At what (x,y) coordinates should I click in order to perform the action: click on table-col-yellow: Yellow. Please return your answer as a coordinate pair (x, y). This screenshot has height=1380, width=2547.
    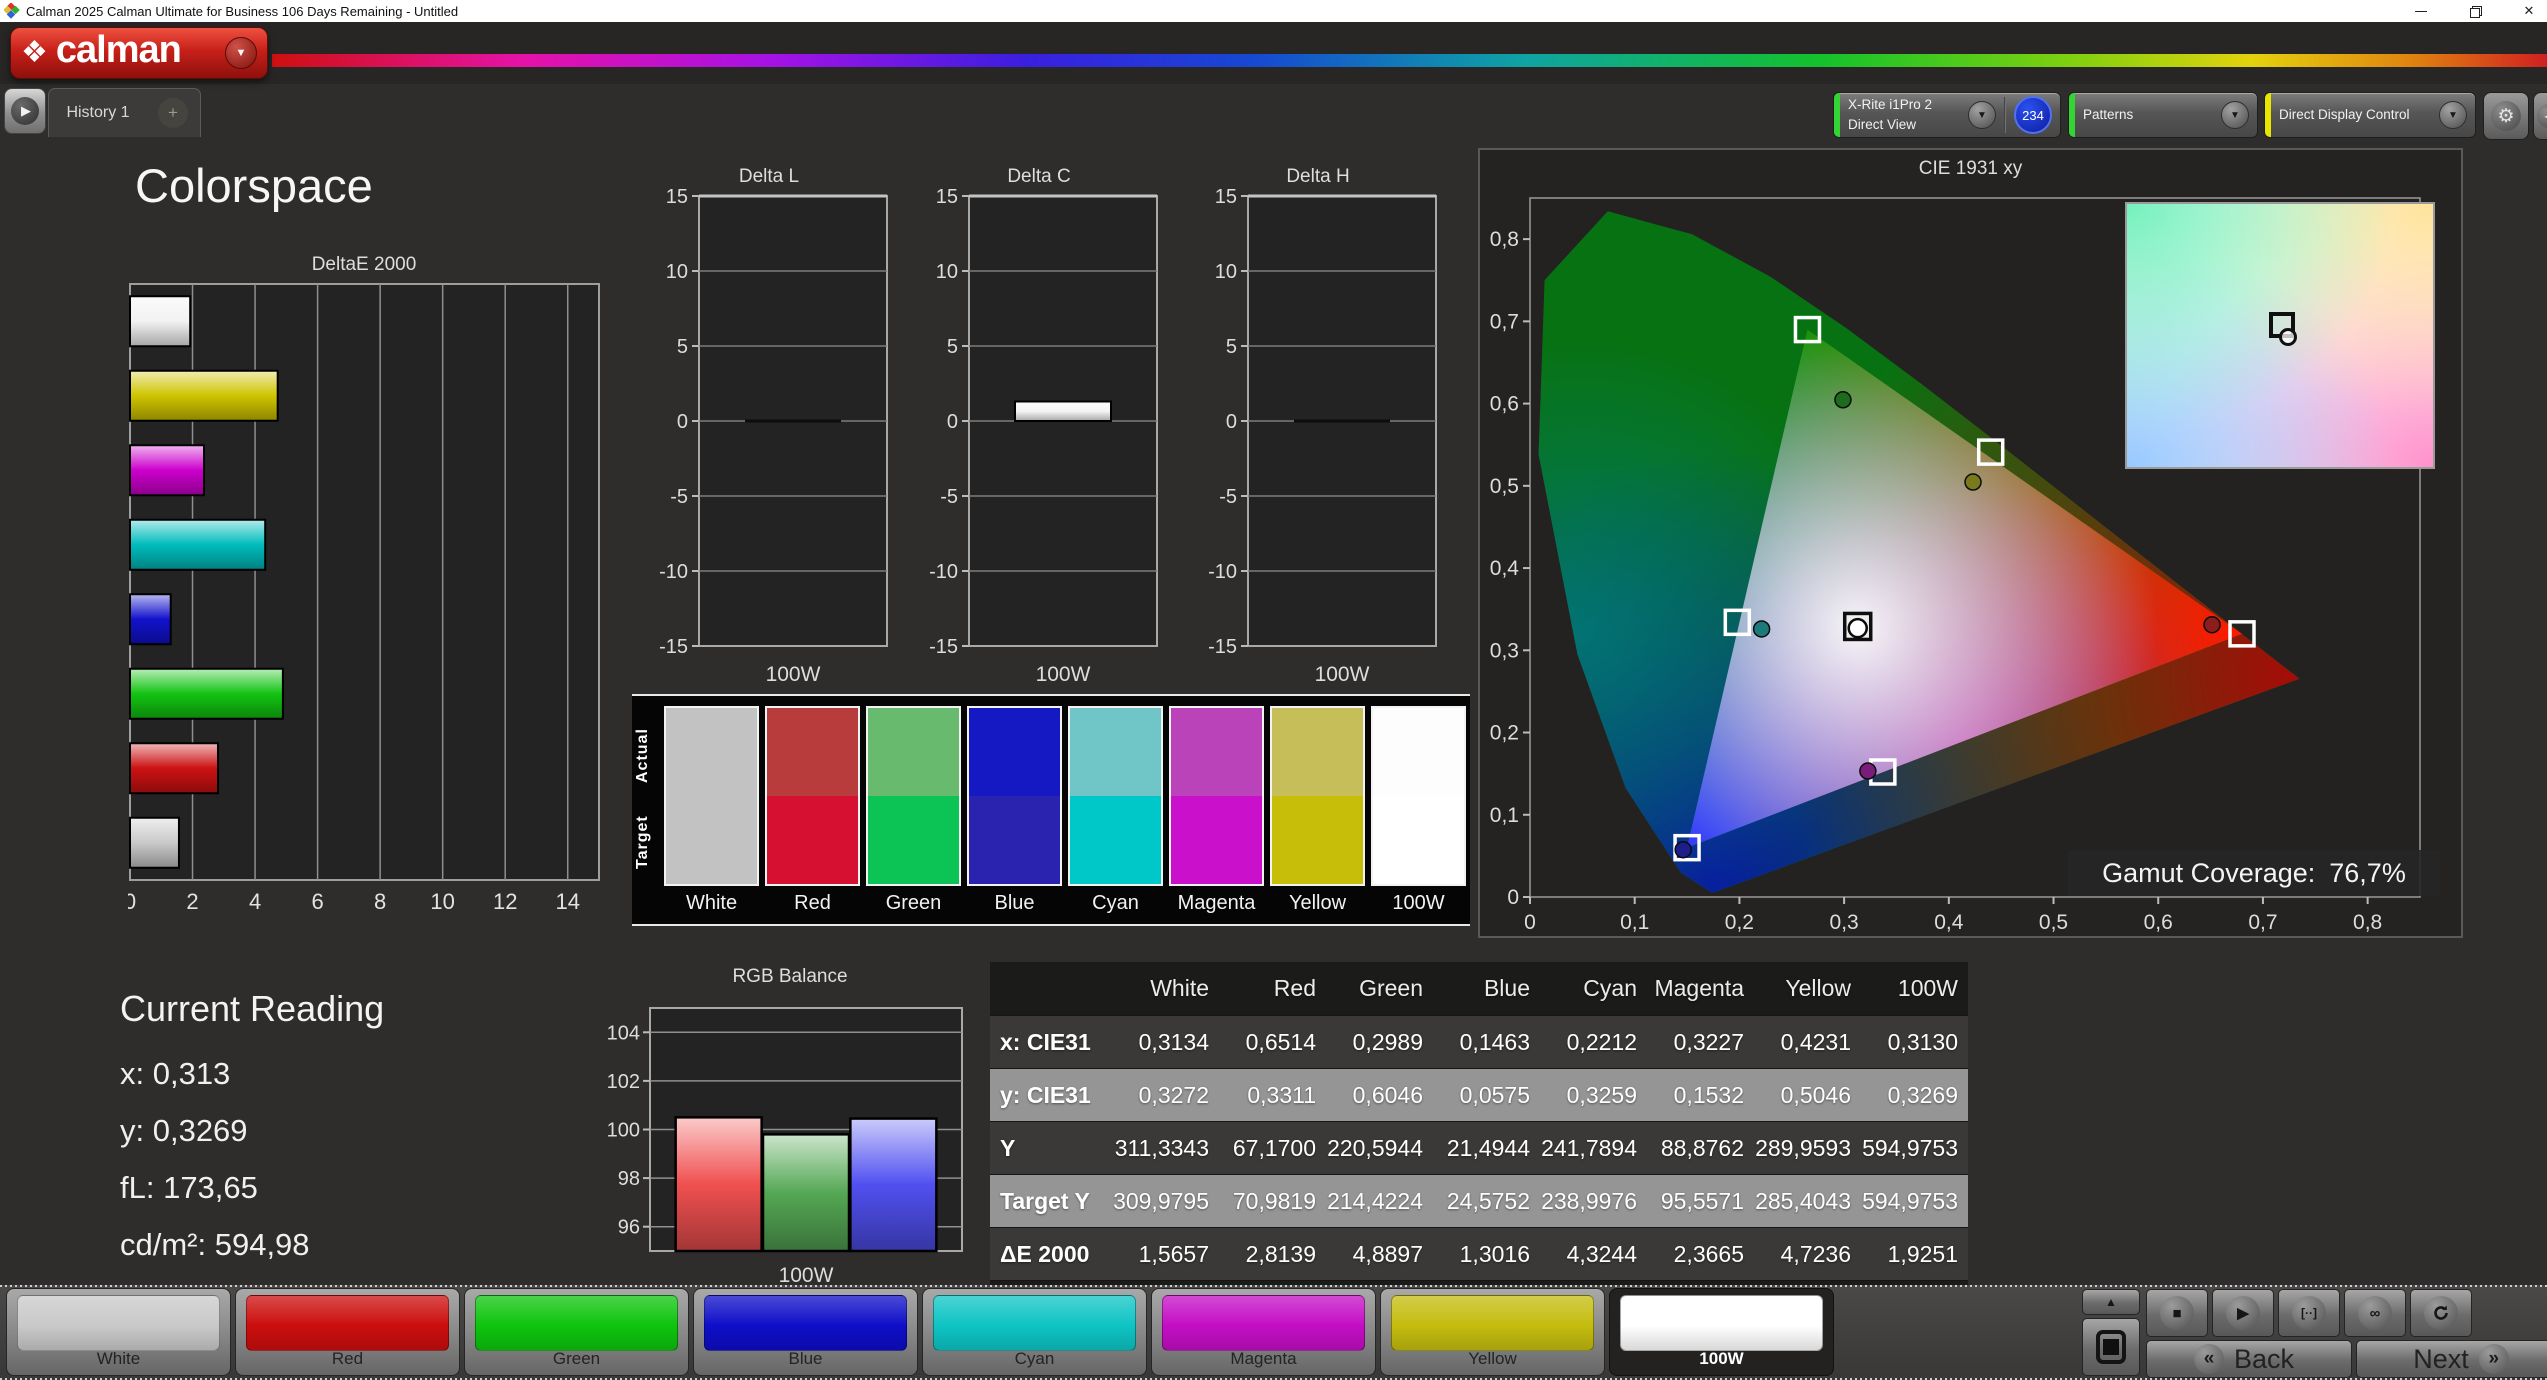
    Looking at the image, I should click on (1818, 988).